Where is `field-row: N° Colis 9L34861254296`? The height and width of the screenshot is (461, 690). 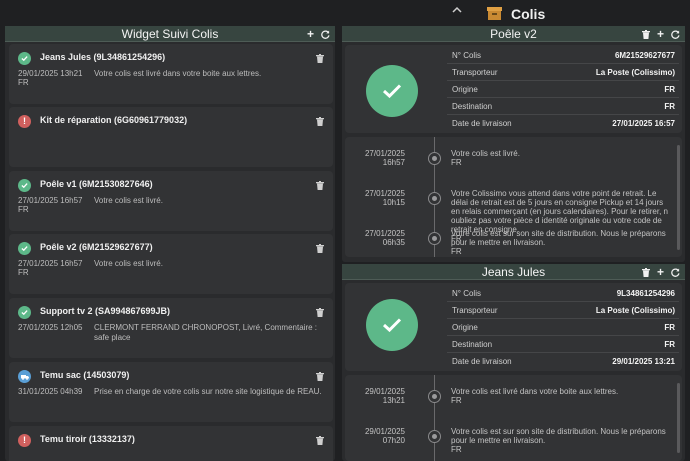
field-row: N° Colis 9L34861254296 is located at coordinates (563, 293).